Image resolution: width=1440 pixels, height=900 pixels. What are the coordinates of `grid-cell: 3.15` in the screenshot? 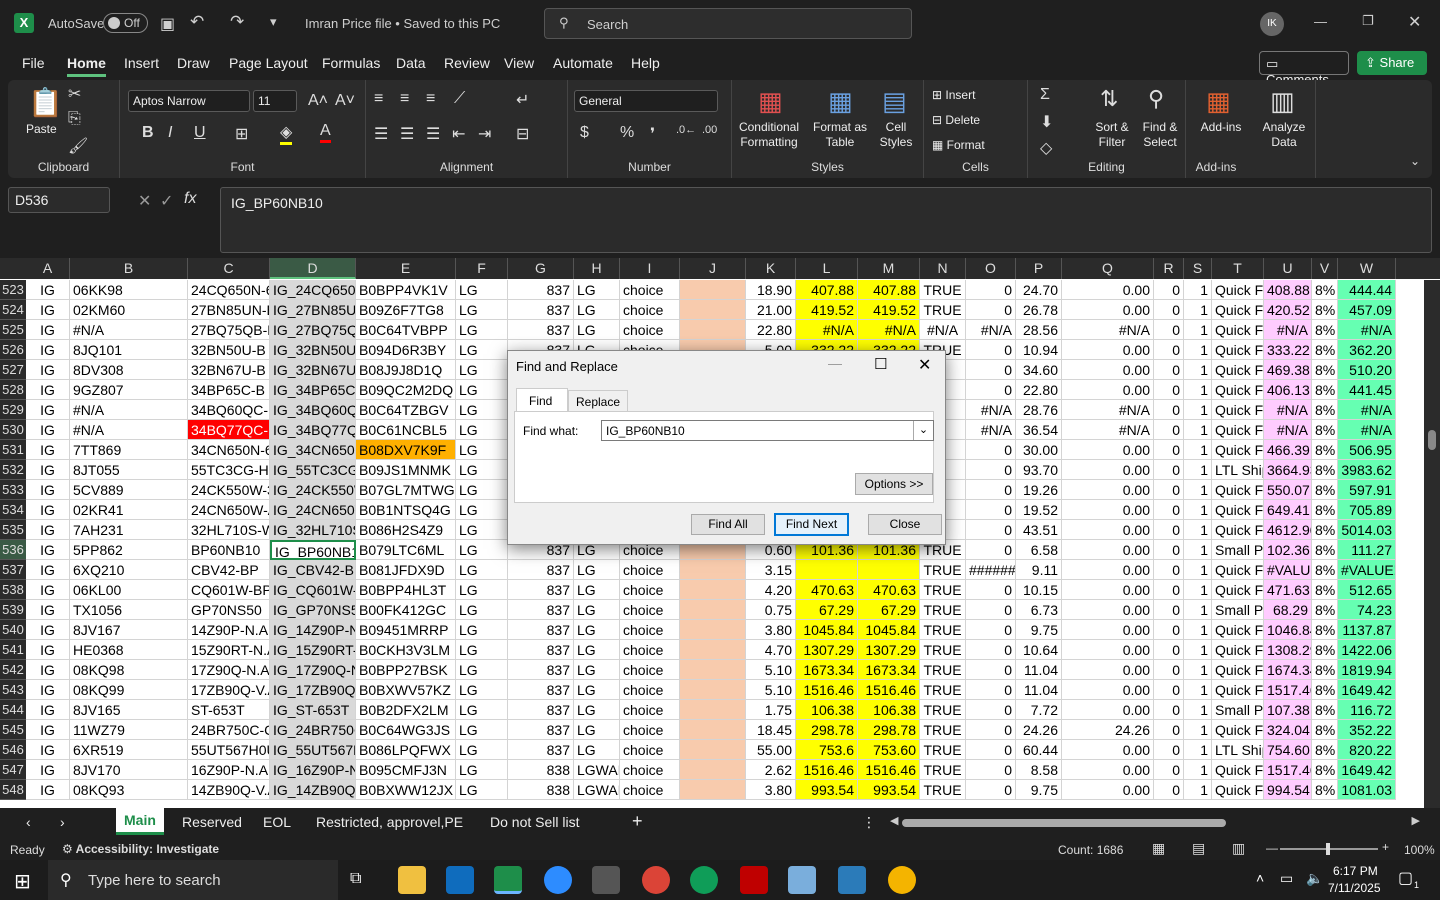 It's located at (771, 570).